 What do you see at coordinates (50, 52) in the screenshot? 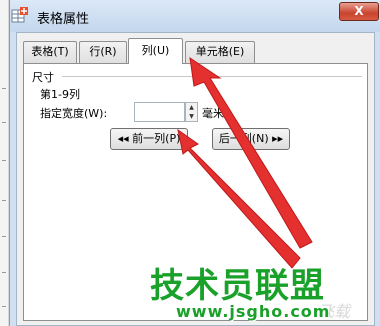
I see `tab-table: 表格(T)` at bounding box center [50, 52].